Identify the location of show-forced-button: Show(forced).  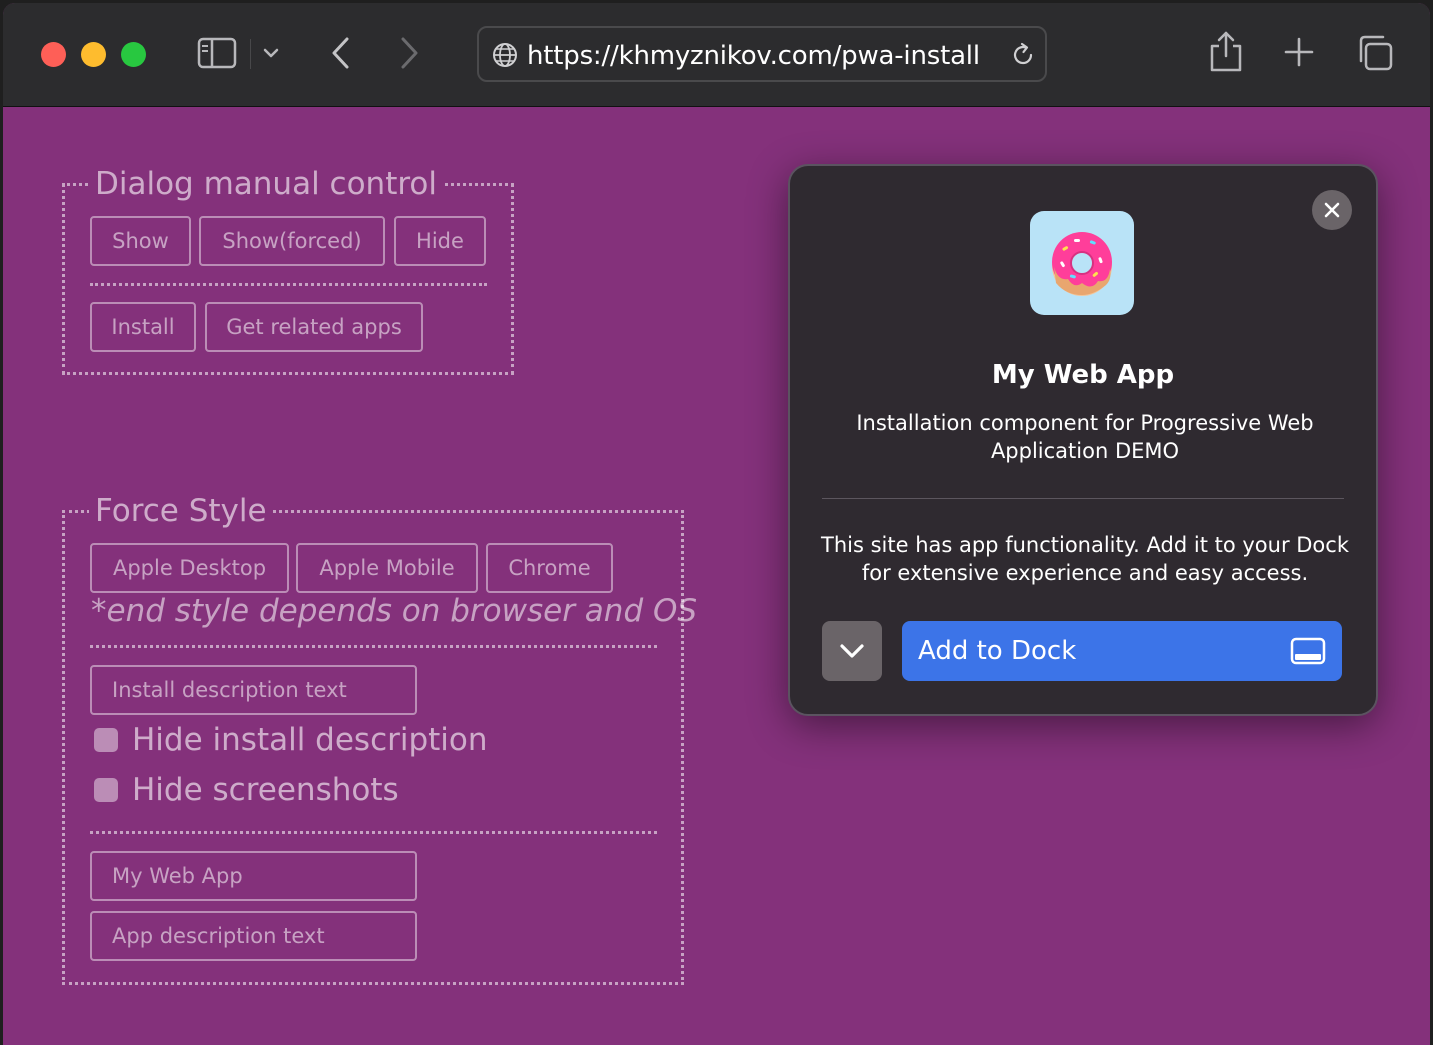
(292, 241).